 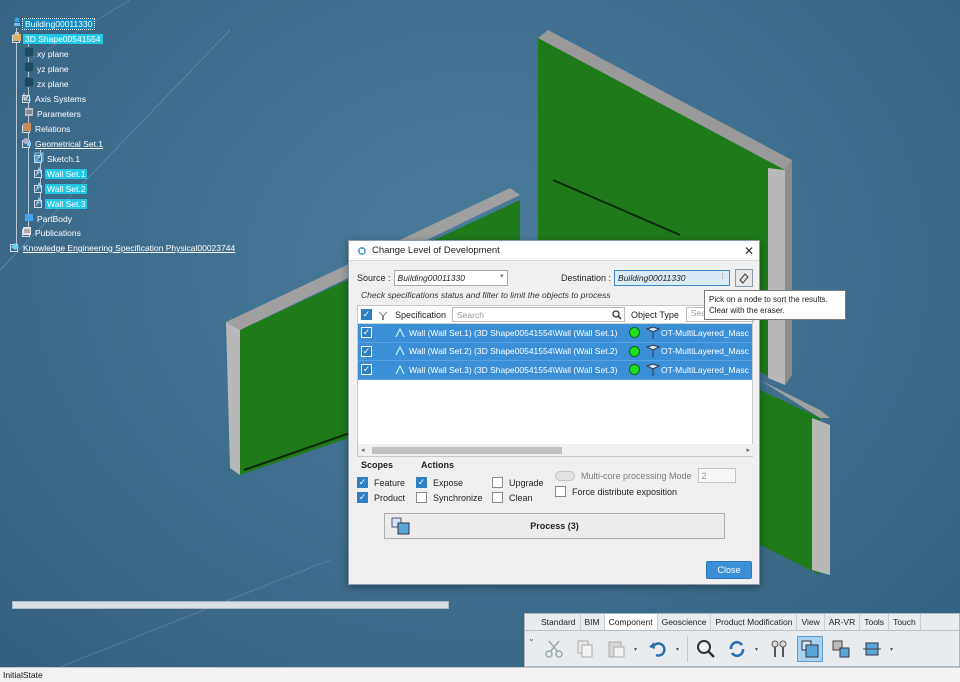 What do you see at coordinates (655, 315) in the screenshot?
I see `column-object-type: Object Type` at bounding box center [655, 315].